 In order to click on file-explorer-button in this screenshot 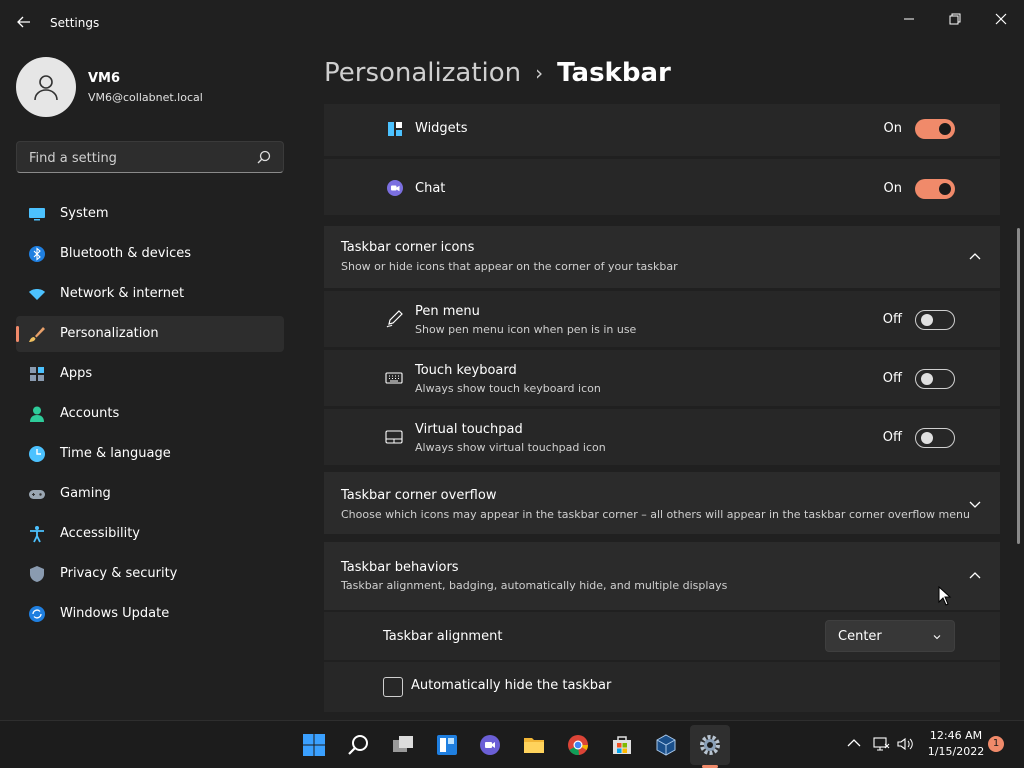, I will do `click(534, 745)`.